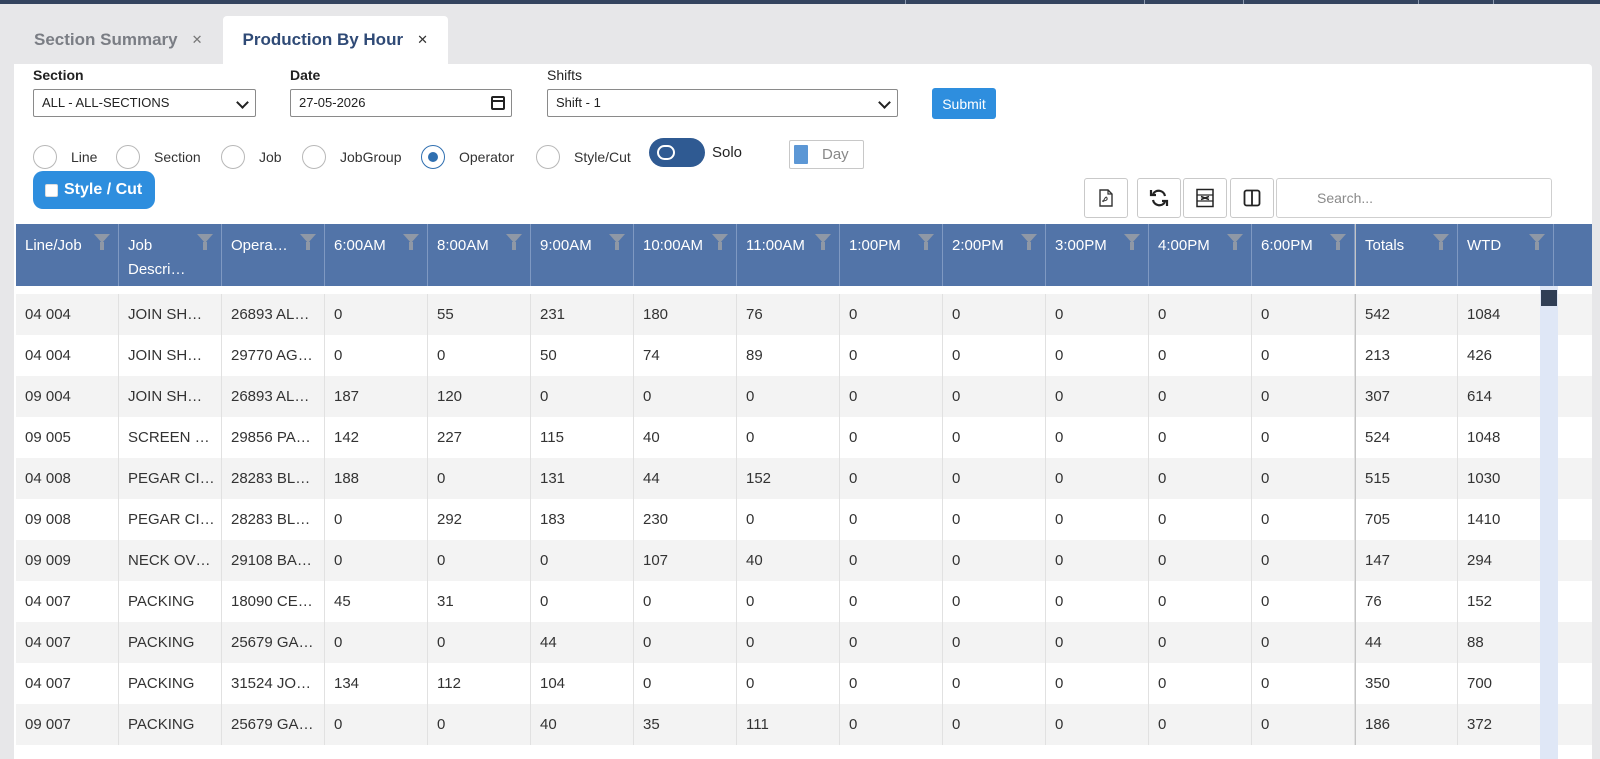 The width and height of the screenshot is (1600, 759). What do you see at coordinates (685, 724) in the screenshot?
I see `table-cell: 35` at bounding box center [685, 724].